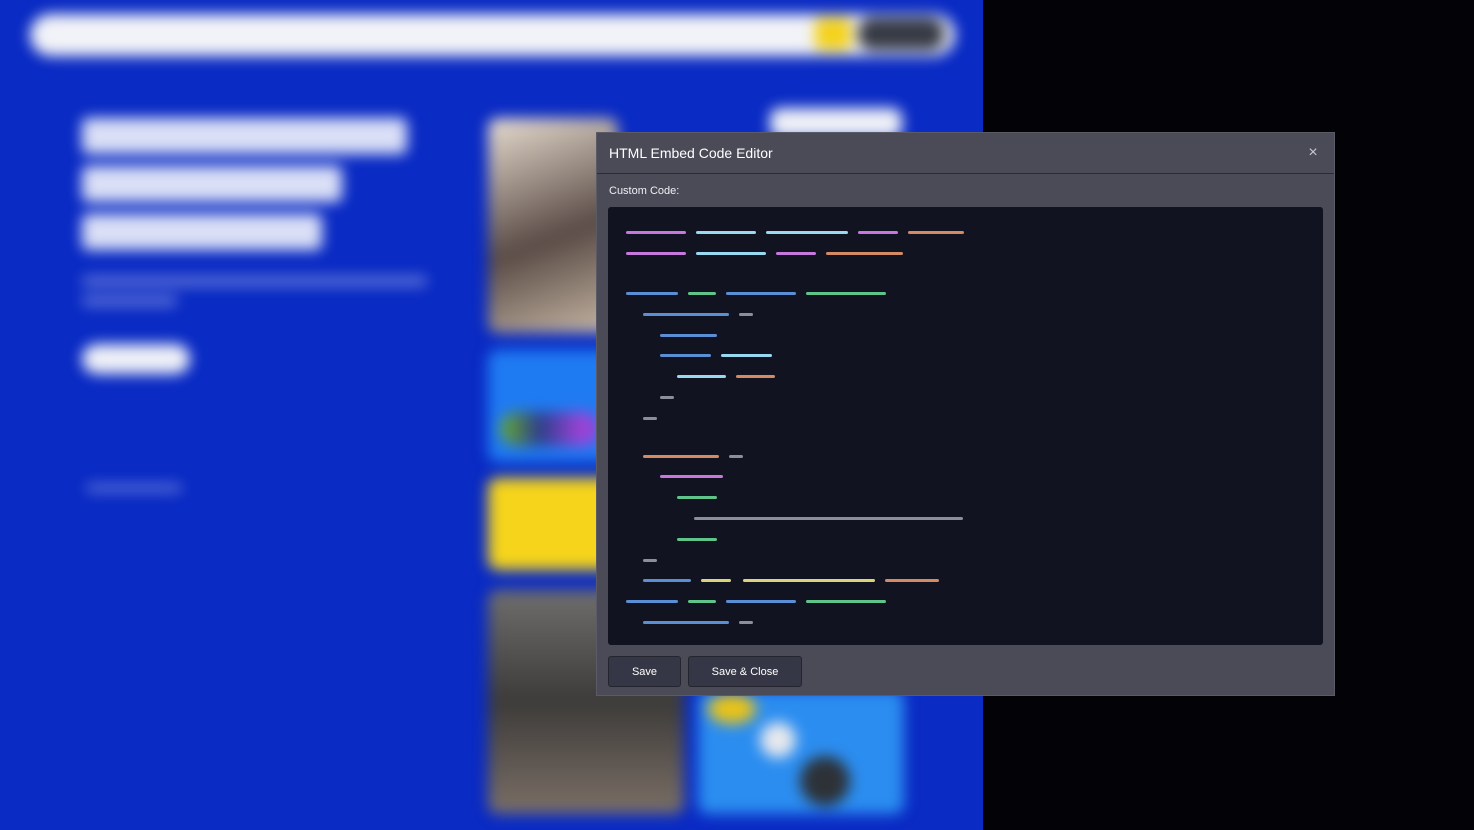 Image resolution: width=1474 pixels, height=830 pixels. What do you see at coordinates (644, 191) in the screenshot?
I see `custom-code-label: Custom Code:` at bounding box center [644, 191].